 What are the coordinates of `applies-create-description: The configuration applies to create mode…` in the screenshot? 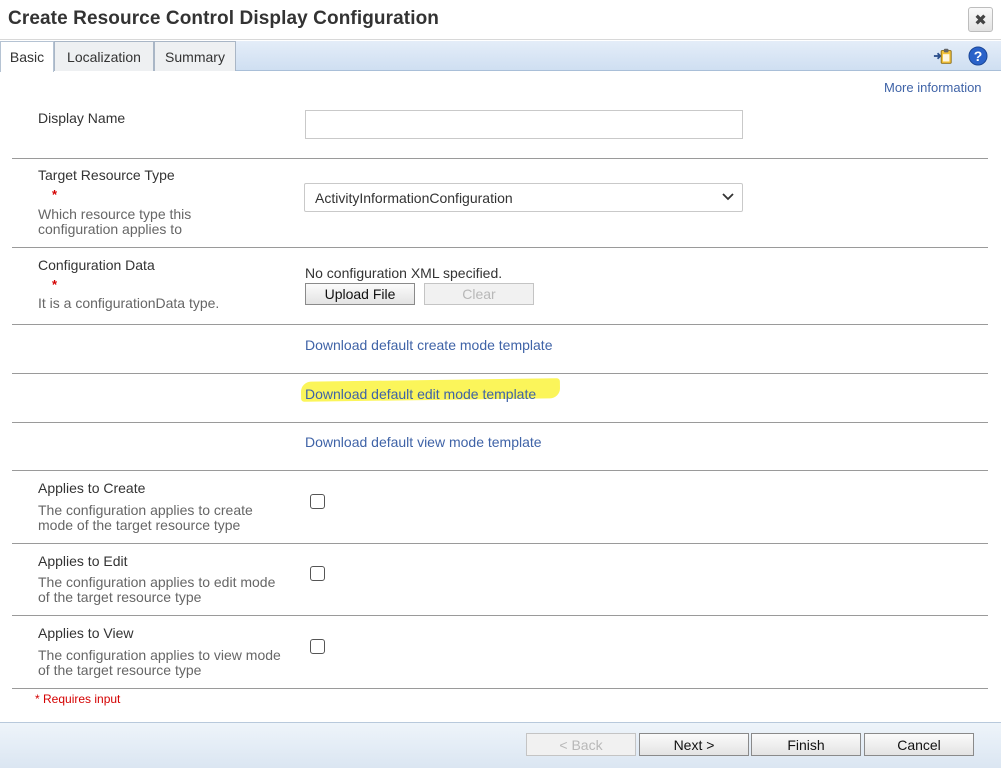 It's located at (145, 517).